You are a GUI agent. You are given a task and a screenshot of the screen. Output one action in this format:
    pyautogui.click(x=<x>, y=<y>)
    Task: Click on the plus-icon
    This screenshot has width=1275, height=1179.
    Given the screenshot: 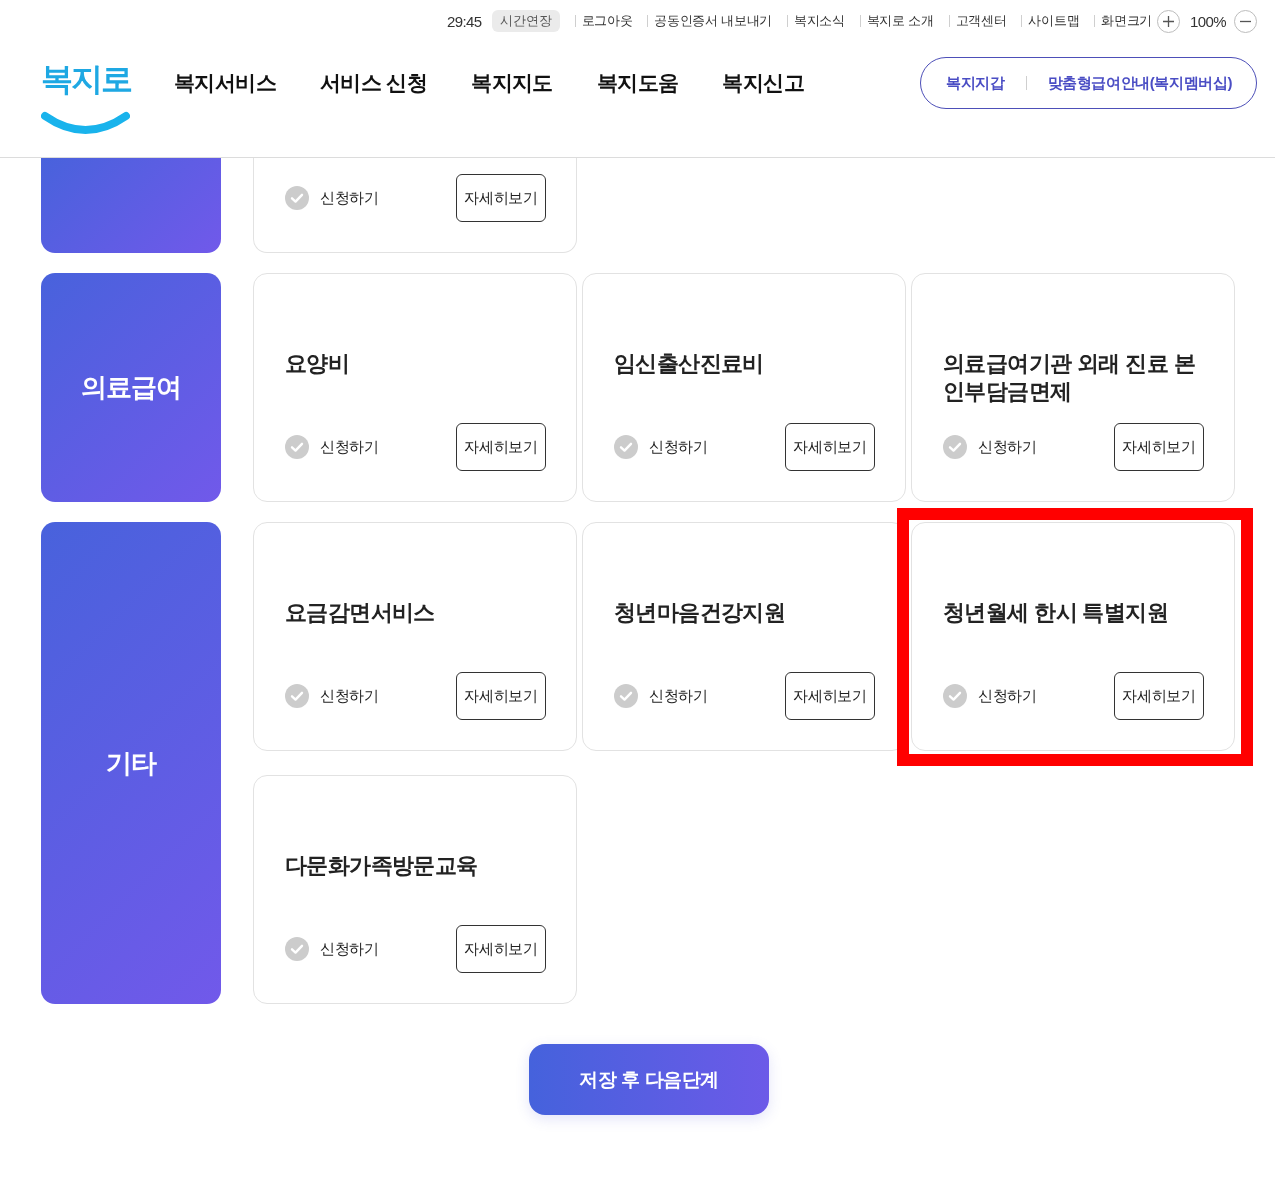 What is the action you would take?
    pyautogui.click(x=1169, y=21)
    